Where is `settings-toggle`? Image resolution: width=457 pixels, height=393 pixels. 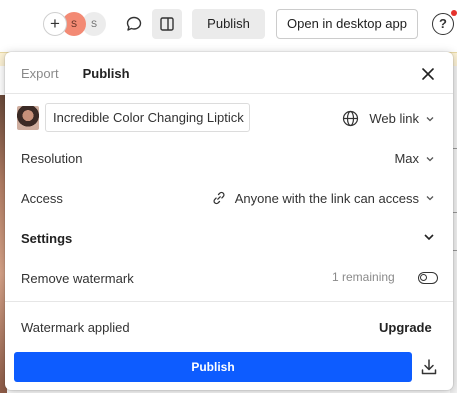 settings-toggle is located at coordinates (429, 237).